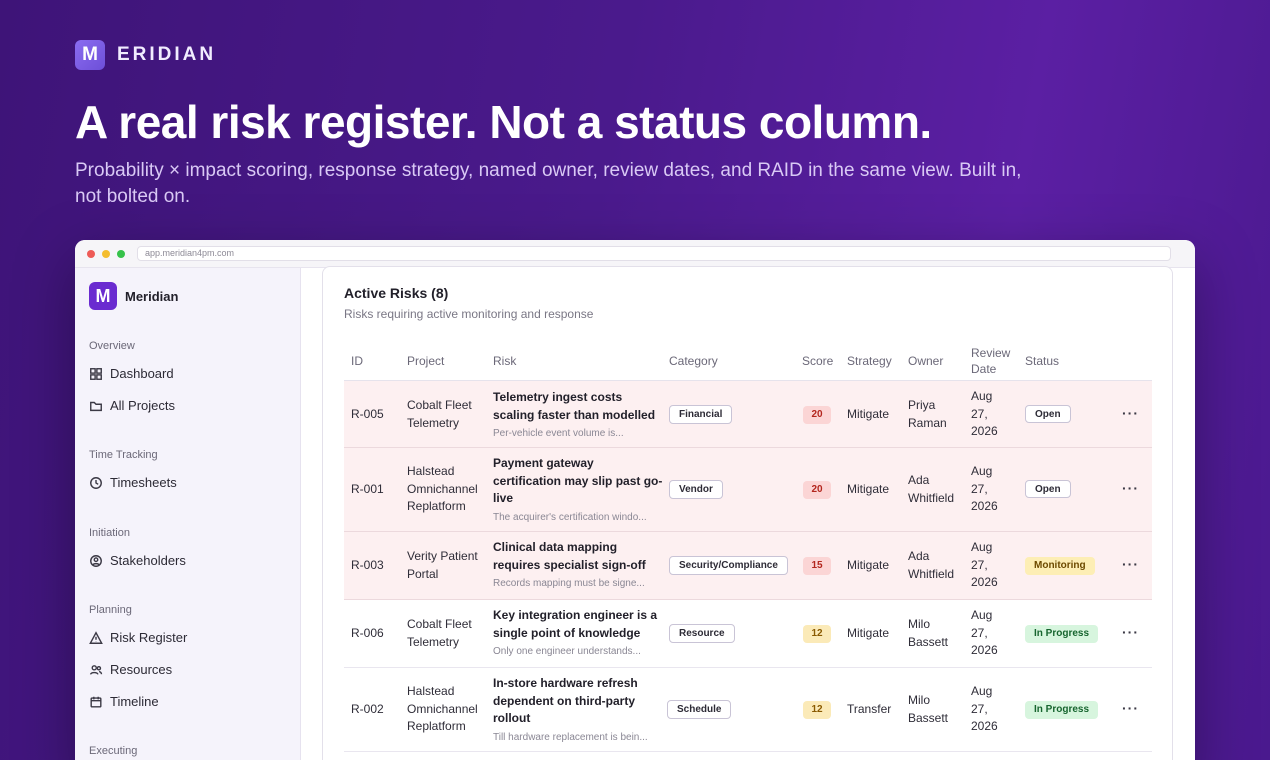 The image size is (1270, 760). I want to click on column-header-review-date: Review Date, so click(993, 361).